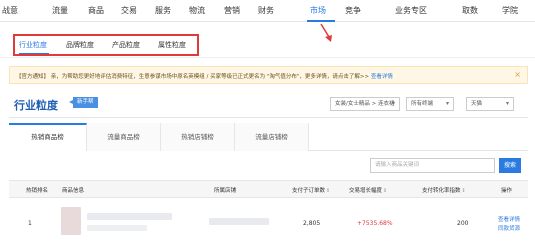 The width and height of the screenshot is (535, 242). What do you see at coordinates (232, 10) in the screenshot?
I see `nav-item: 营销` at bounding box center [232, 10].